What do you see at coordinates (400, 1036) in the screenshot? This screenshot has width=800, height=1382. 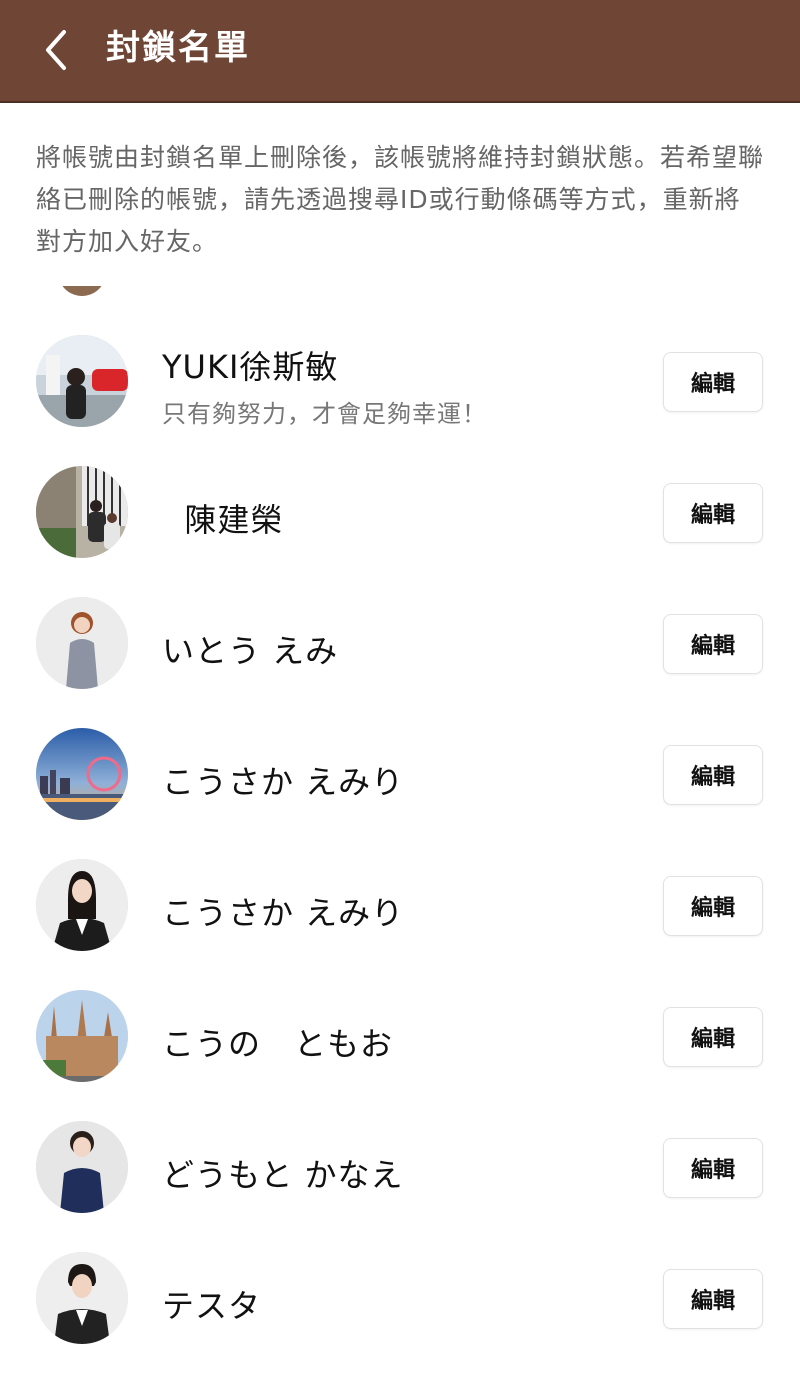 I see `blocked-list-item: こうの ともお 編輯` at bounding box center [400, 1036].